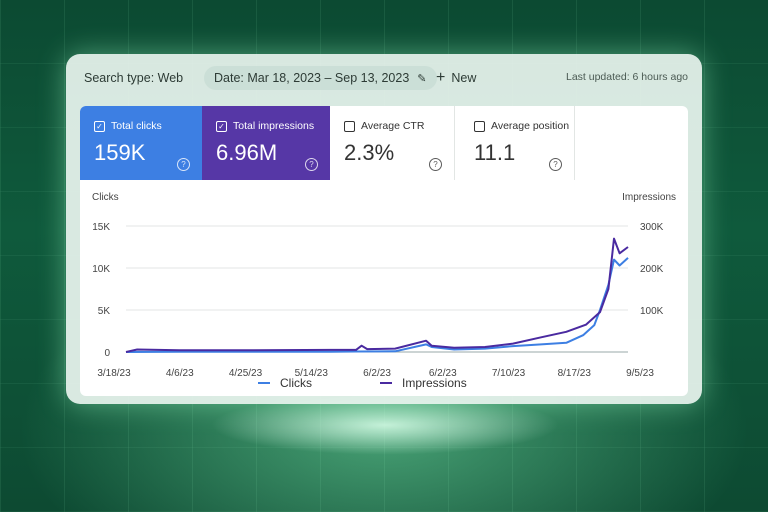 This screenshot has height=512, width=768. What do you see at coordinates (274, 126) in the screenshot?
I see `metric-label: Total impressions` at bounding box center [274, 126].